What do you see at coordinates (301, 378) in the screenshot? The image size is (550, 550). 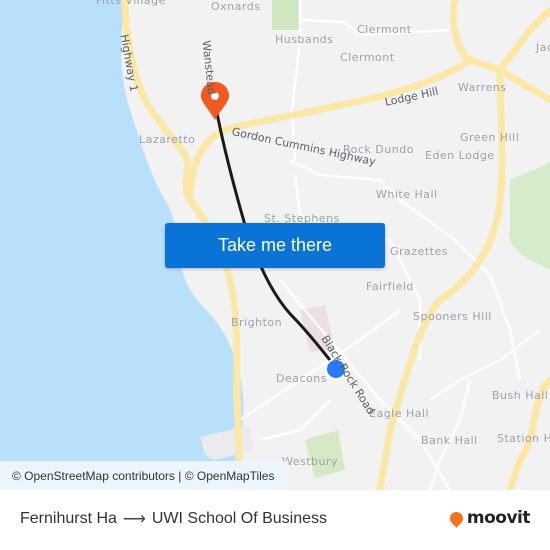 I see `place-label: Deacons` at bounding box center [301, 378].